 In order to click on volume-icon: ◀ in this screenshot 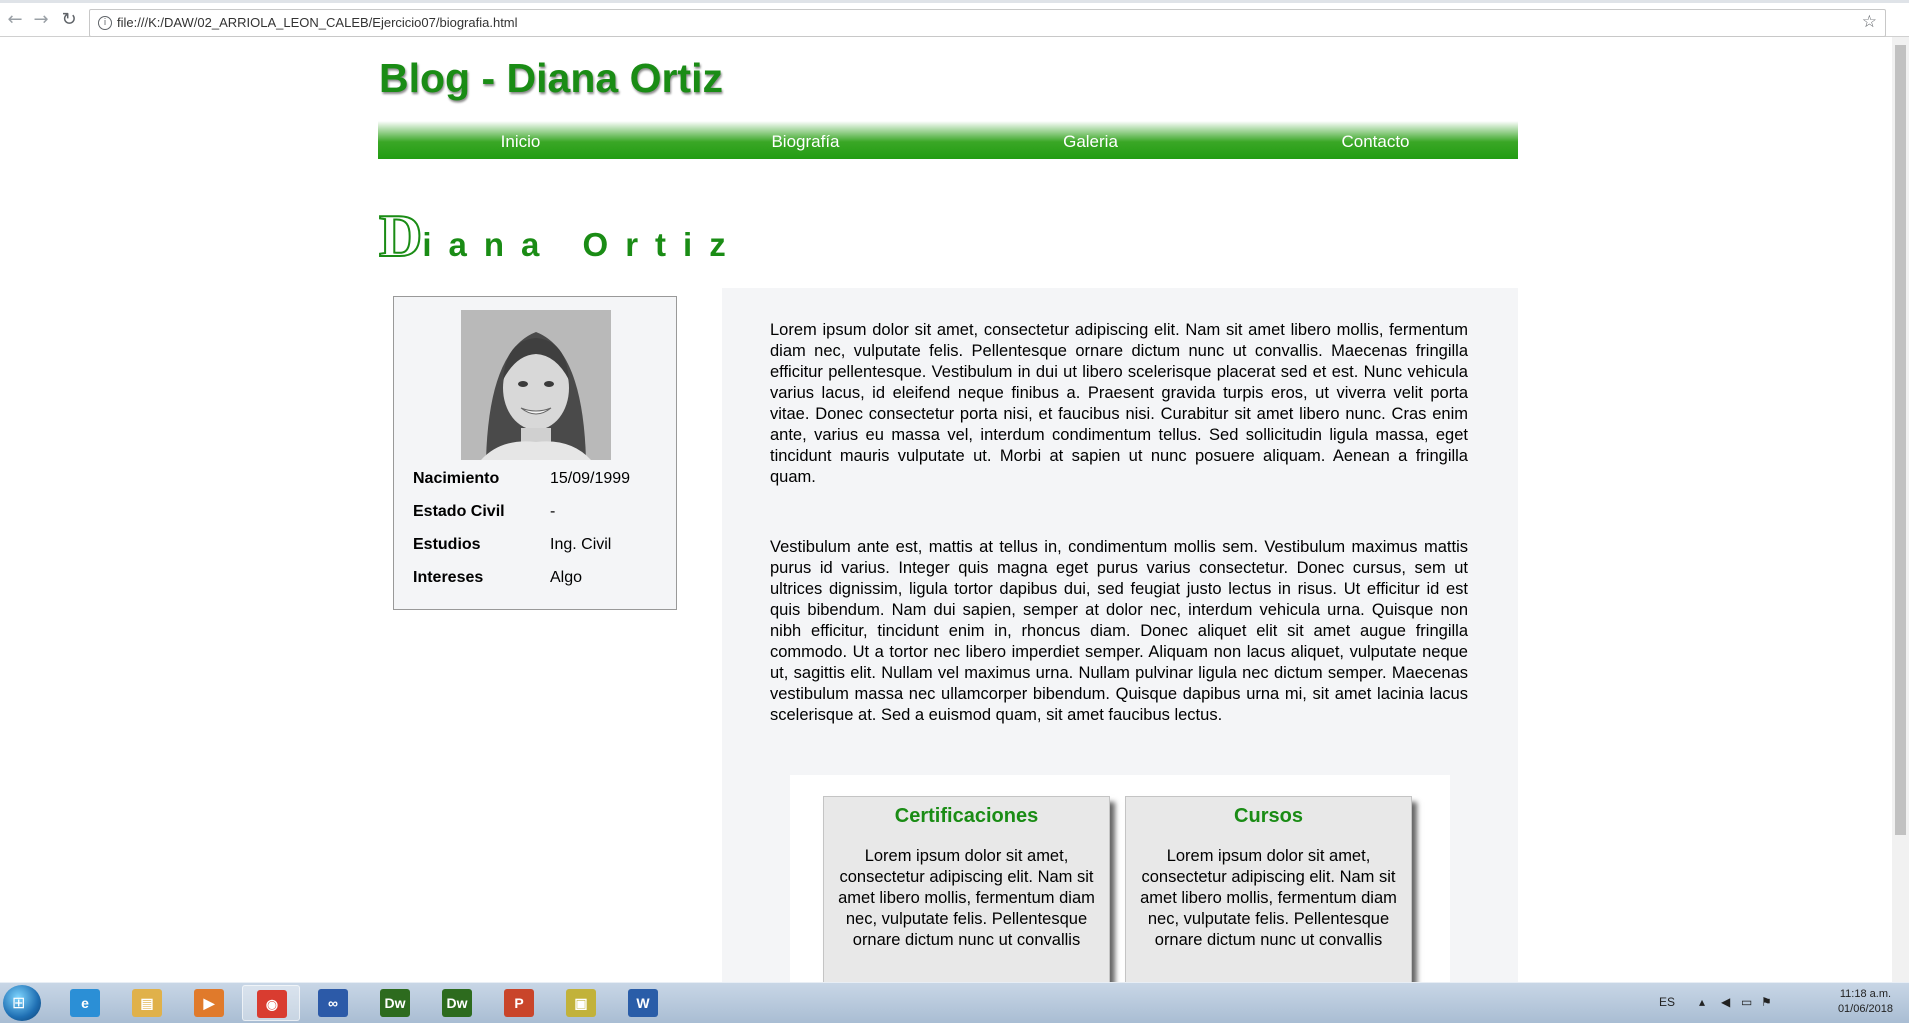, I will do `click(1725, 1002)`.